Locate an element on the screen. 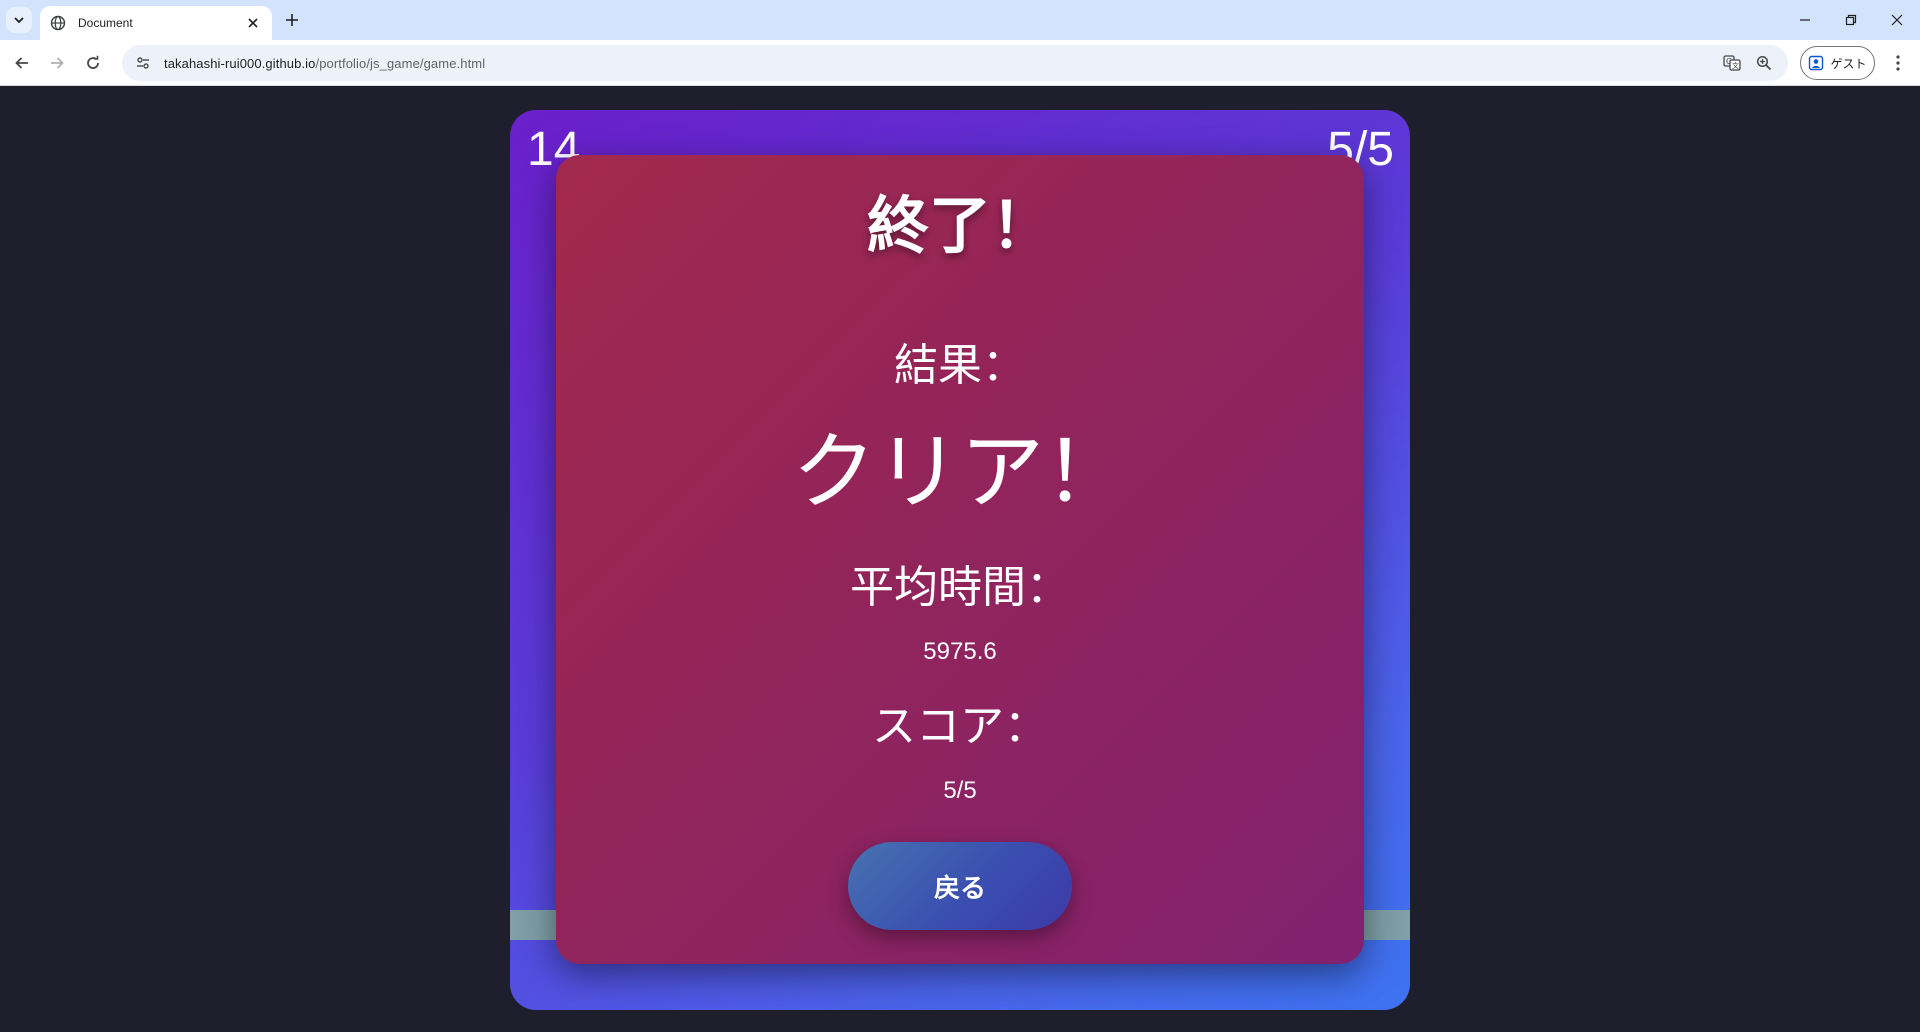  translate-button: G文 is located at coordinates (1732, 63).